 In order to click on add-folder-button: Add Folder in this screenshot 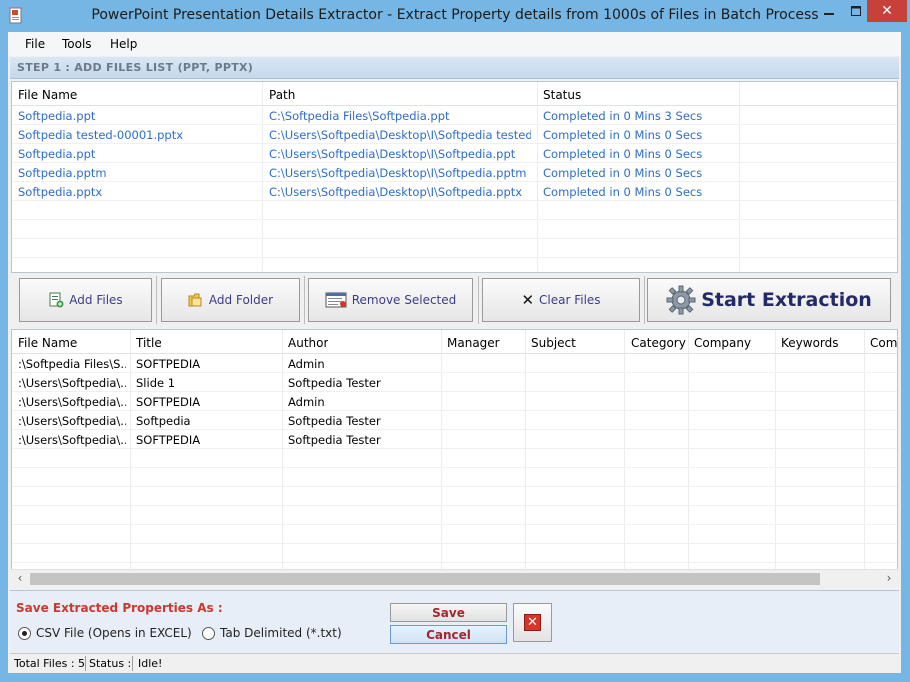, I will do `click(230, 300)`.